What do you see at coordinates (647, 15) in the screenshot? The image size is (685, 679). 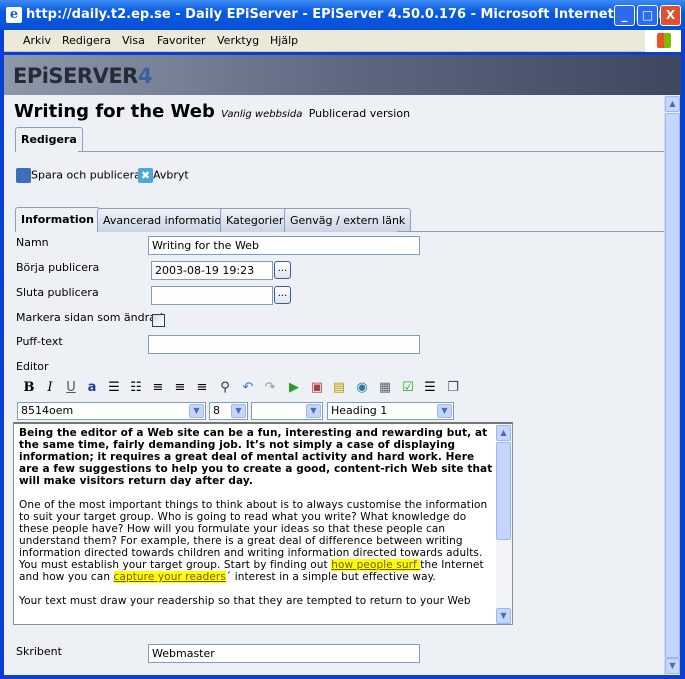 I see `maximize-button: □` at bounding box center [647, 15].